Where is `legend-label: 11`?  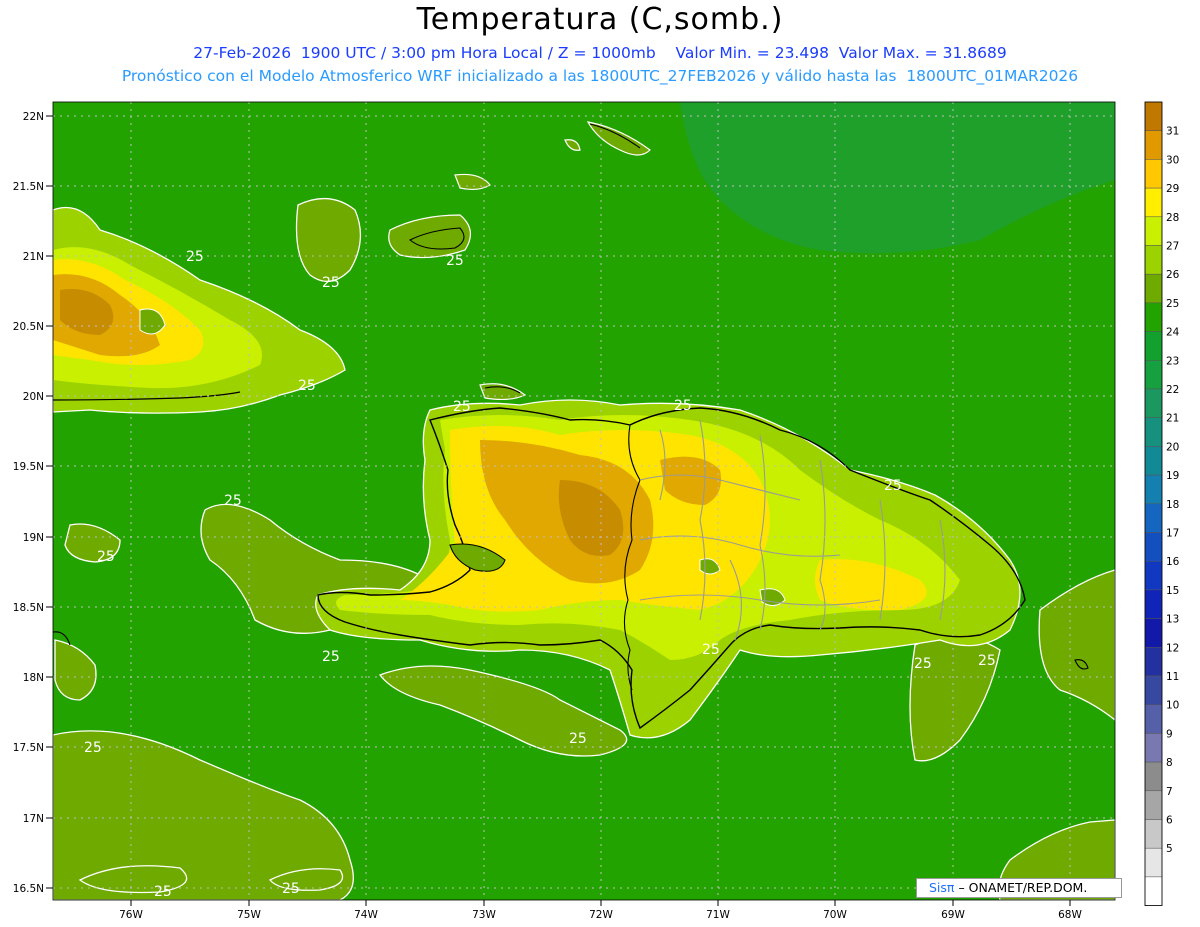
legend-label: 11 is located at coordinates (1172, 677).